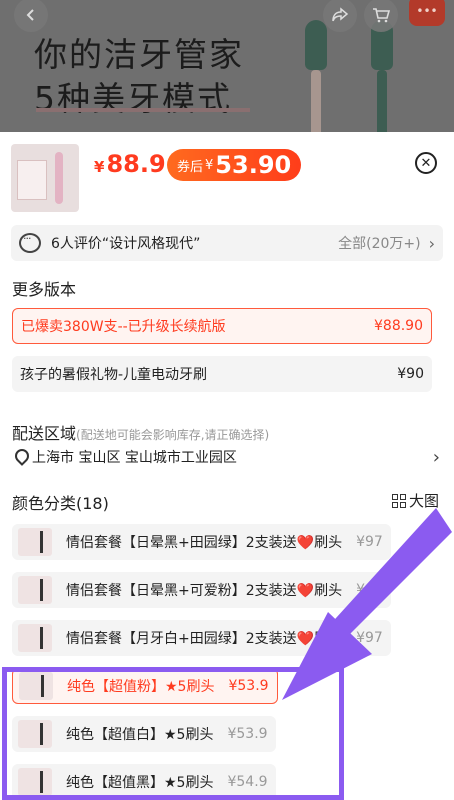  What do you see at coordinates (227, 243) in the screenshot?
I see `review-summary-bar: 6人评价“设计风格现代” 全部(20万+) ›` at bounding box center [227, 243].